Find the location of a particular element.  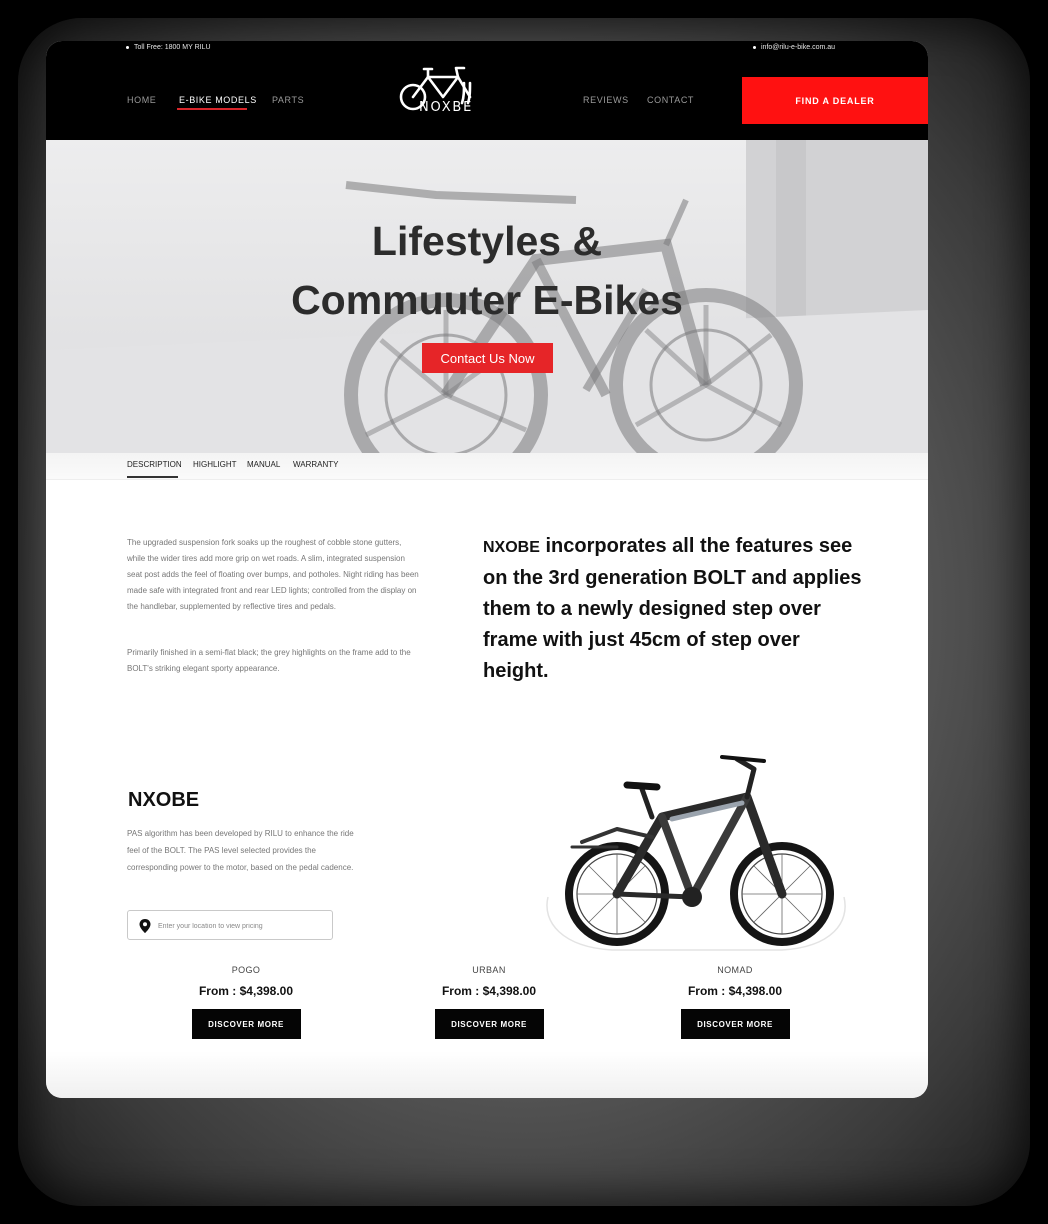

email-text: info@rilu-e-bike.com.au is located at coordinates (798, 47).